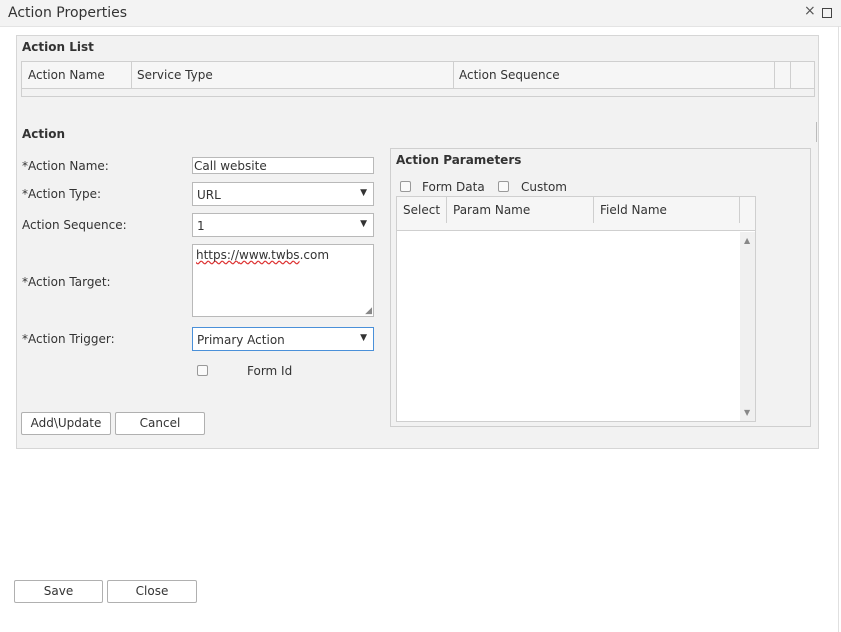 The height and width of the screenshot is (632, 841). Describe the element at coordinates (270, 371) in the screenshot. I see `form-id-label: Form Id` at that location.